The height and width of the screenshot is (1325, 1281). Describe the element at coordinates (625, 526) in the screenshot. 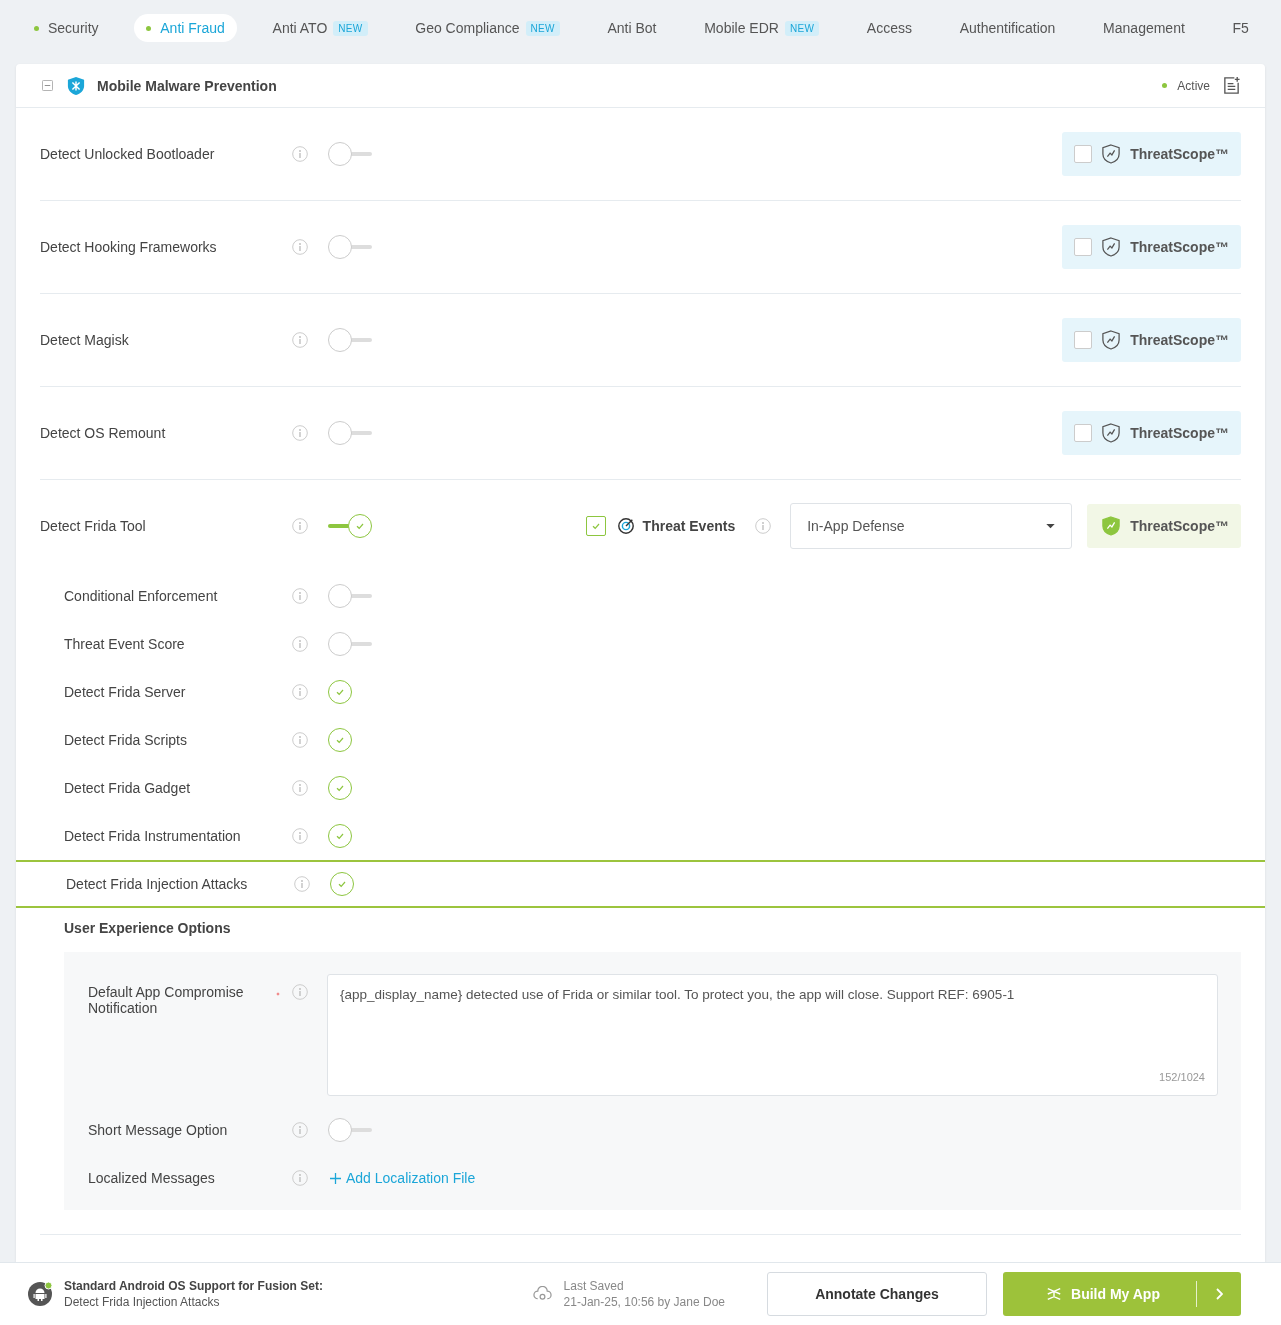

I see `target-icon` at that location.